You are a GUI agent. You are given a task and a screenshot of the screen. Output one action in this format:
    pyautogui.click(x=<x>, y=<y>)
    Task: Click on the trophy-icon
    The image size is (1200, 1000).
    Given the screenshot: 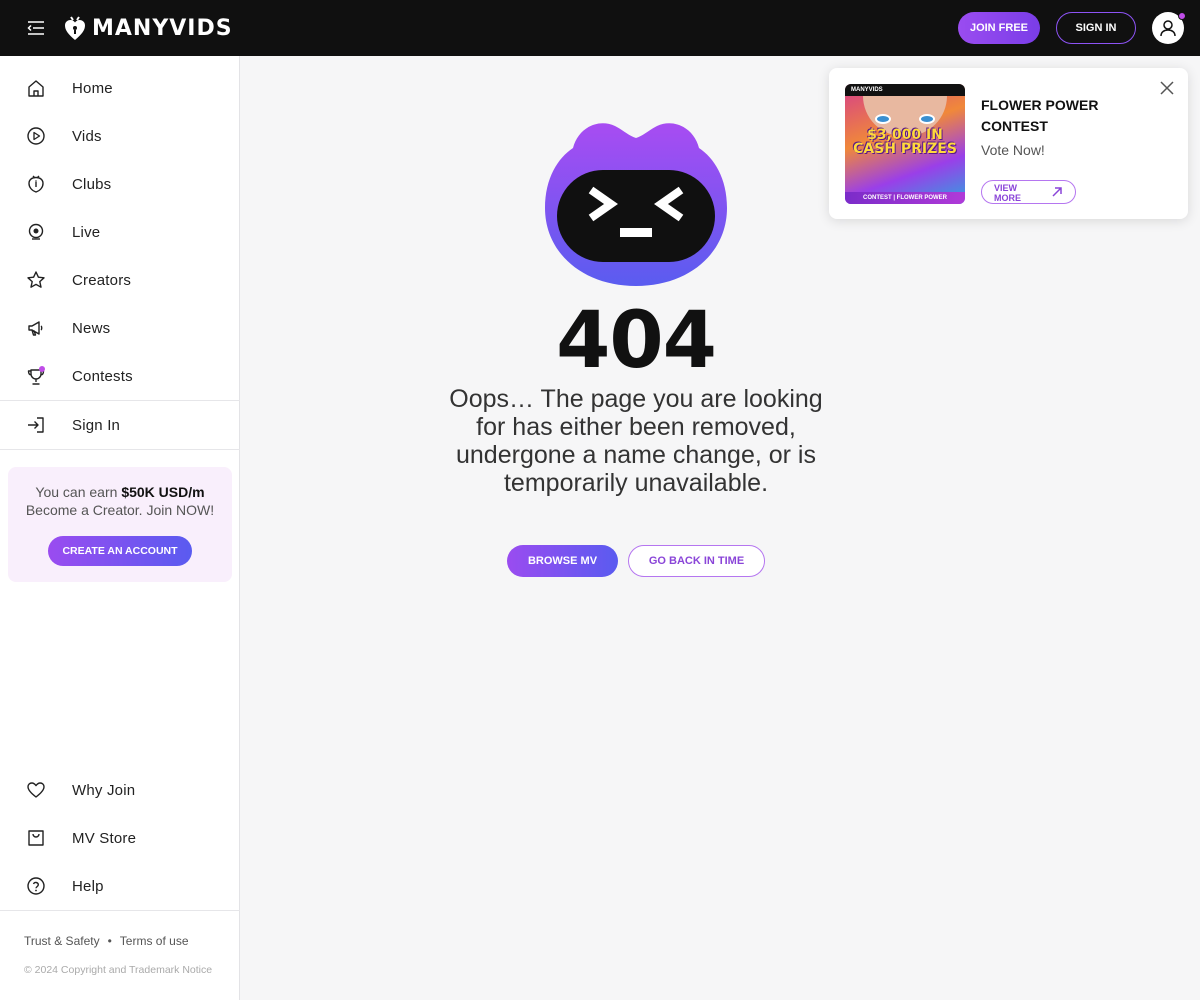 What is the action you would take?
    pyautogui.click(x=36, y=375)
    